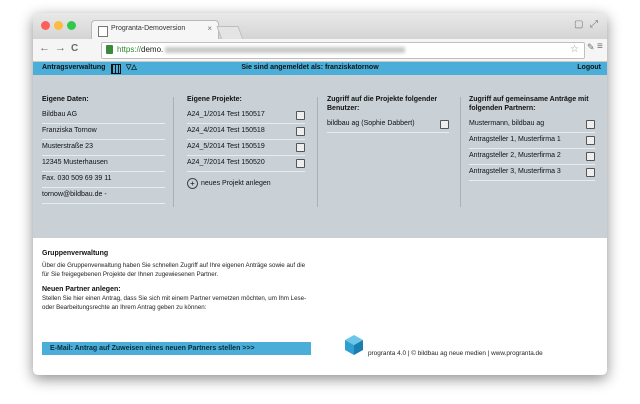  What do you see at coordinates (116, 69) in the screenshot?
I see `grid-icon` at bounding box center [116, 69].